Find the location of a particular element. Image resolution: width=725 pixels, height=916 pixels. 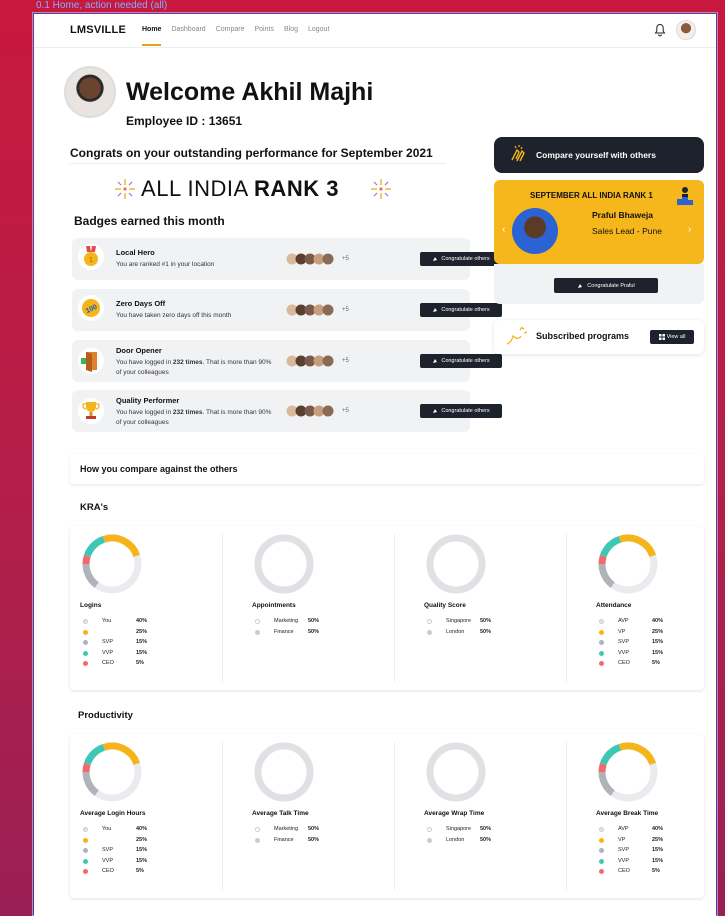

subscribed-programs-card: Subscribed programs View all is located at coordinates (599, 337).